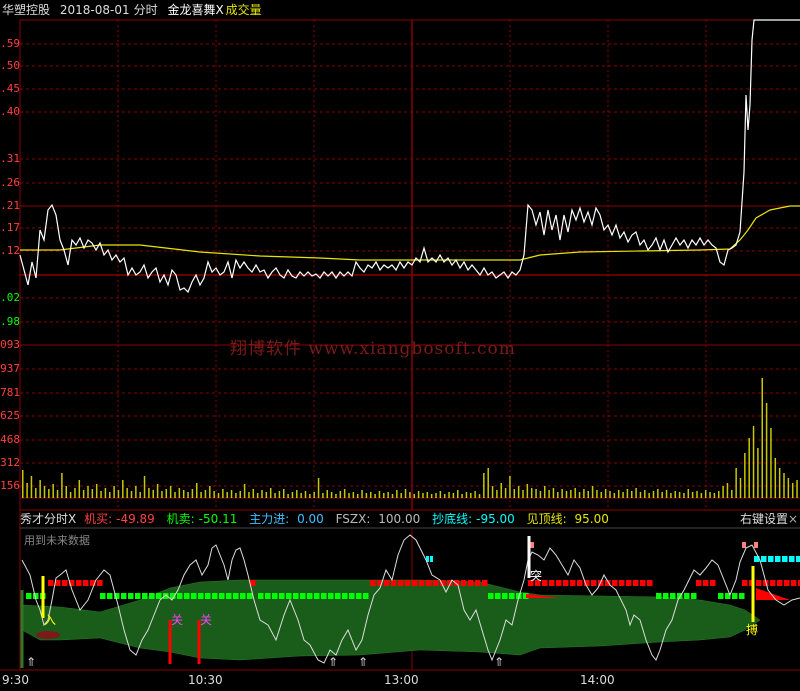 This screenshot has height=691, width=800. What do you see at coordinates (567, 519) in the screenshot?
I see `jianding-label: 见顶线: 95.00` at bounding box center [567, 519].